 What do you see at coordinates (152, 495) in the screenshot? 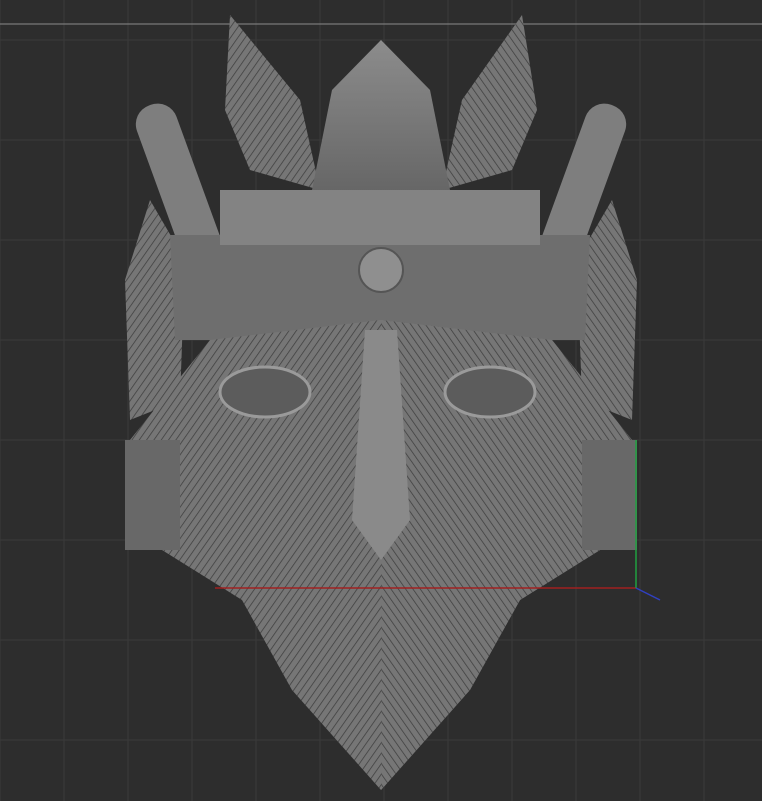
I see `left-jaw-mechanism` at bounding box center [152, 495].